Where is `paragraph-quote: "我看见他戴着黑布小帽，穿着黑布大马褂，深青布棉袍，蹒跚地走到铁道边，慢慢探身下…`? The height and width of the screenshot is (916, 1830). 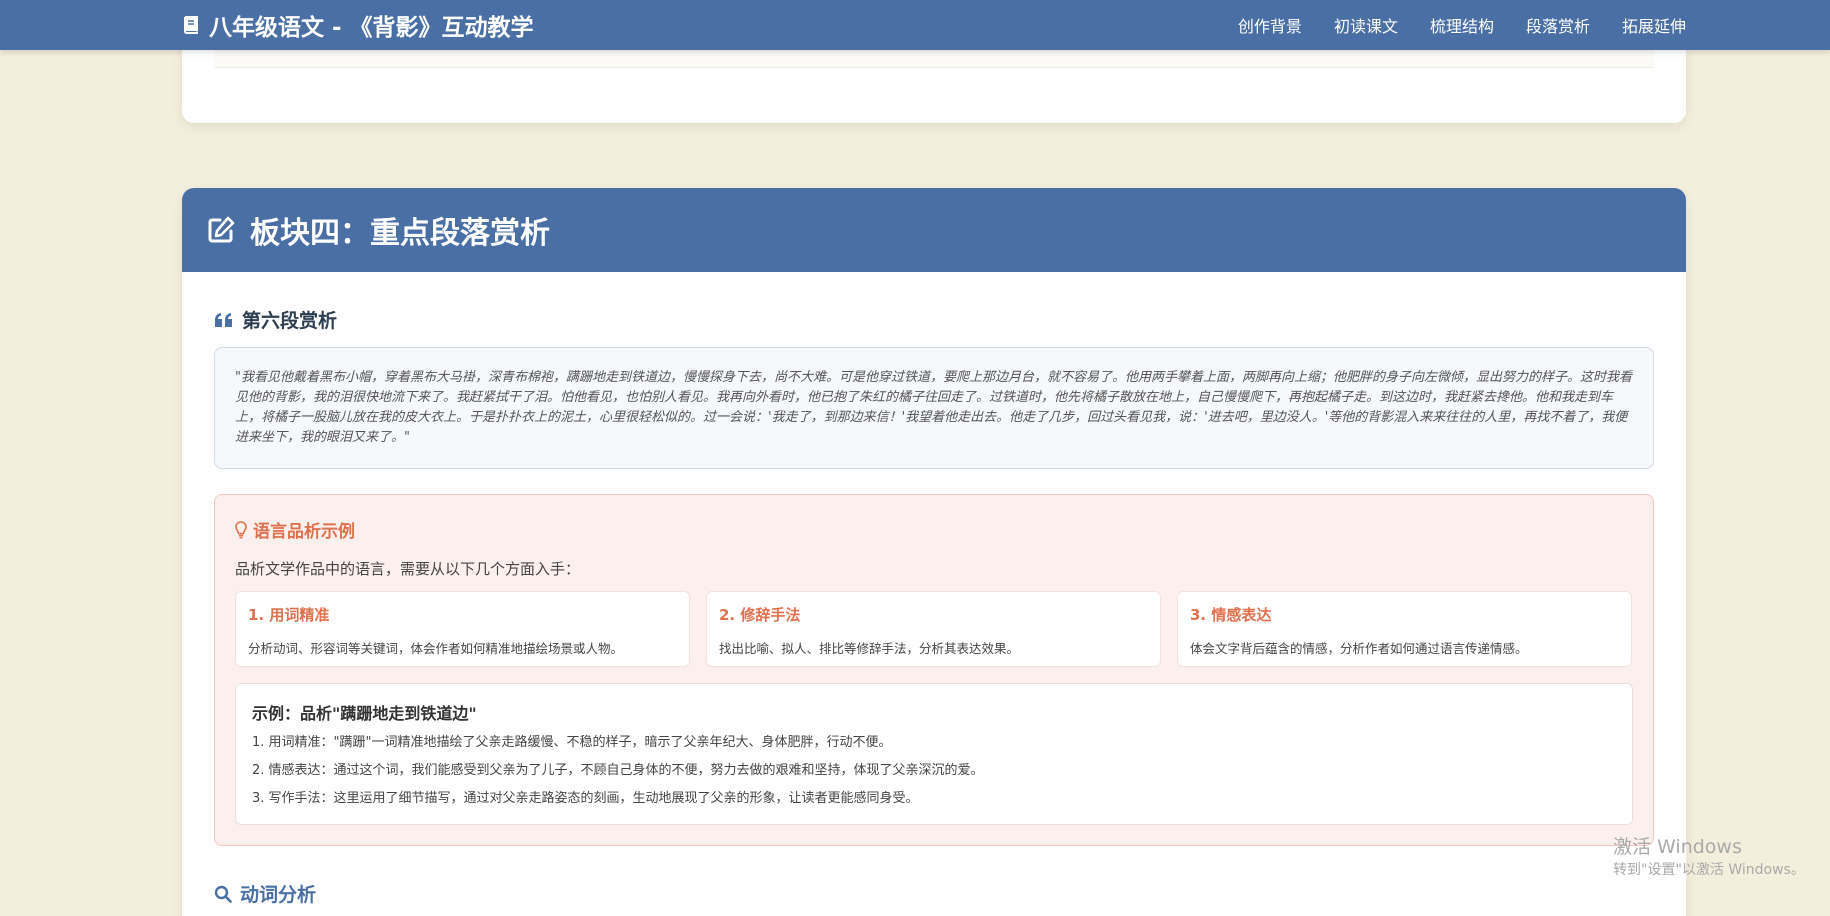
paragraph-quote: "我看见他戴着黑布小帽，穿着黑布大马褂，深青布棉袍，蹒跚地走到铁道边，慢慢探身下… is located at coordinates (934, 408).